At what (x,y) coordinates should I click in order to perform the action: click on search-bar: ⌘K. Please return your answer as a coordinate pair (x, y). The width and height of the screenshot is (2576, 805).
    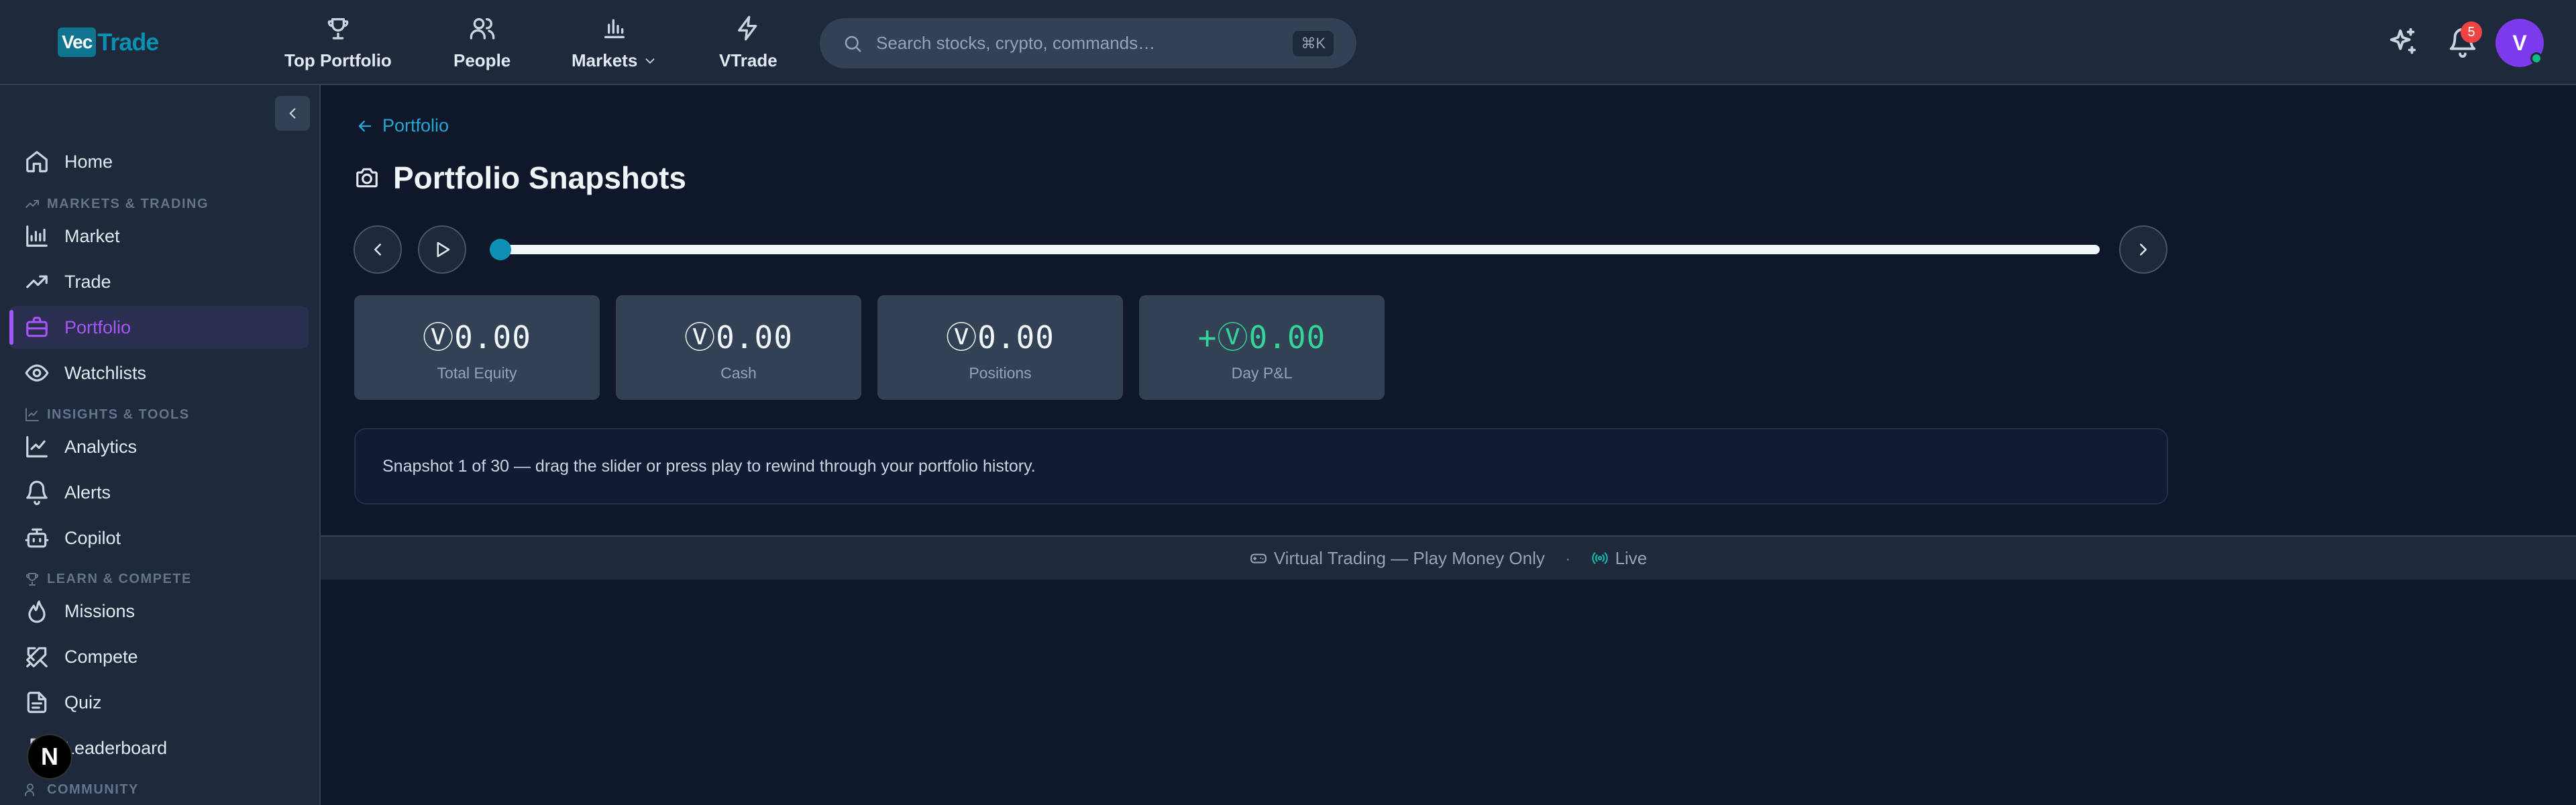
    Looking at the image, I should click on (1088, 43).